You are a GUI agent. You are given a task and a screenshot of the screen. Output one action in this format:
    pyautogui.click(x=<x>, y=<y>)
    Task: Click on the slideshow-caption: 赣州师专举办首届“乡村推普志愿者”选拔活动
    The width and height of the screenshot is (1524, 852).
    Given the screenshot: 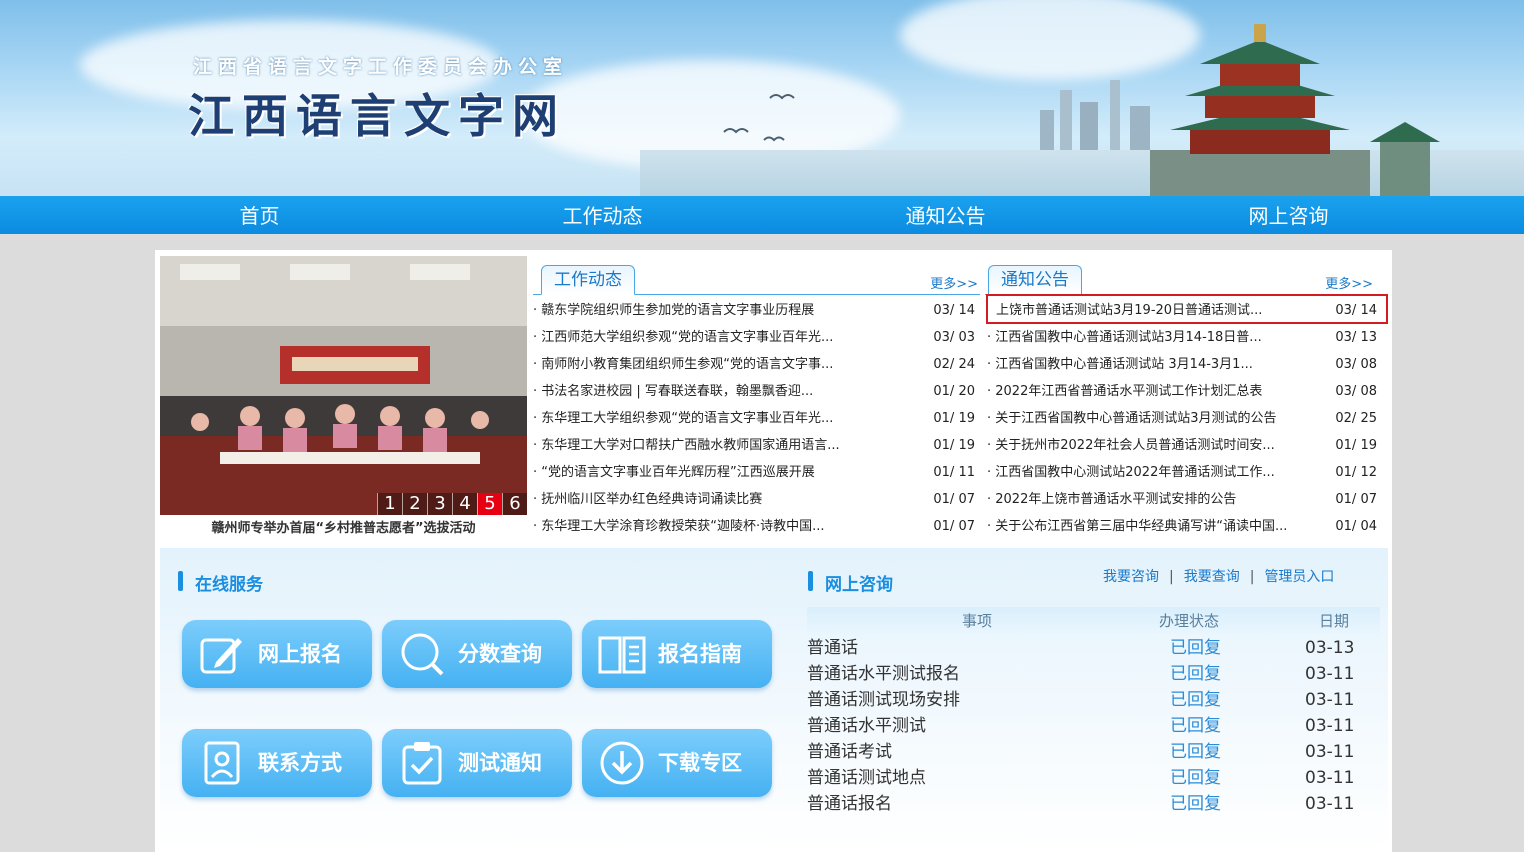 What is the action you would take?
    pyautogui.click(x=343, y=529)
    